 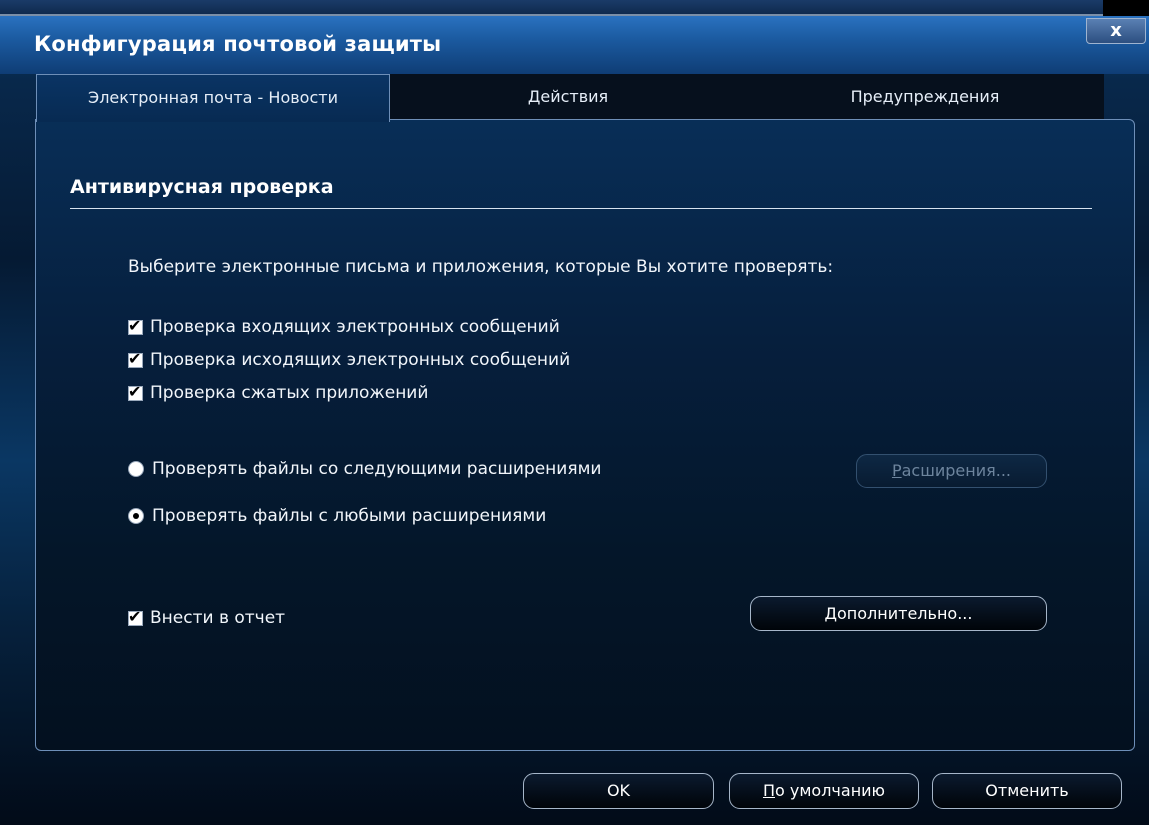 I want to click on default-button: По умолчанию, so click(x=824, y=791).